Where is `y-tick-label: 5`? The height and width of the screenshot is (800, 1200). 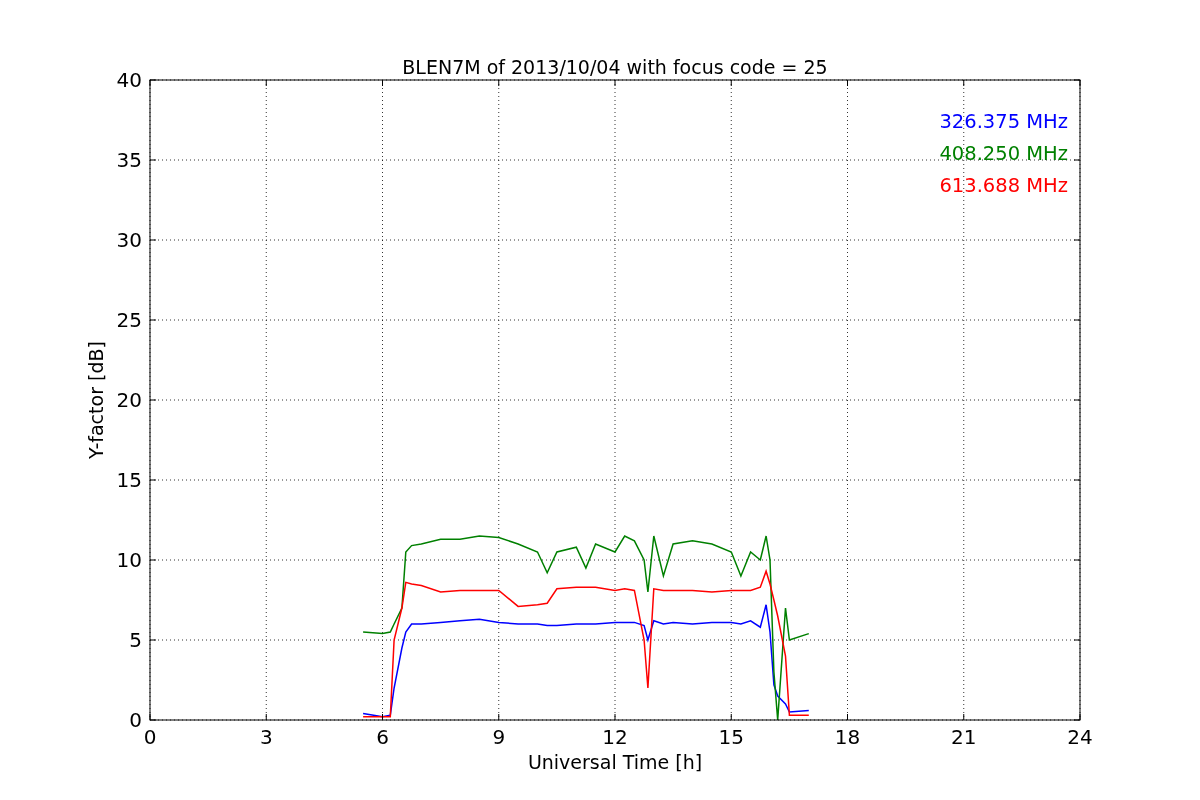
y-tick-label: 5 is located at coordinates (135, 640).